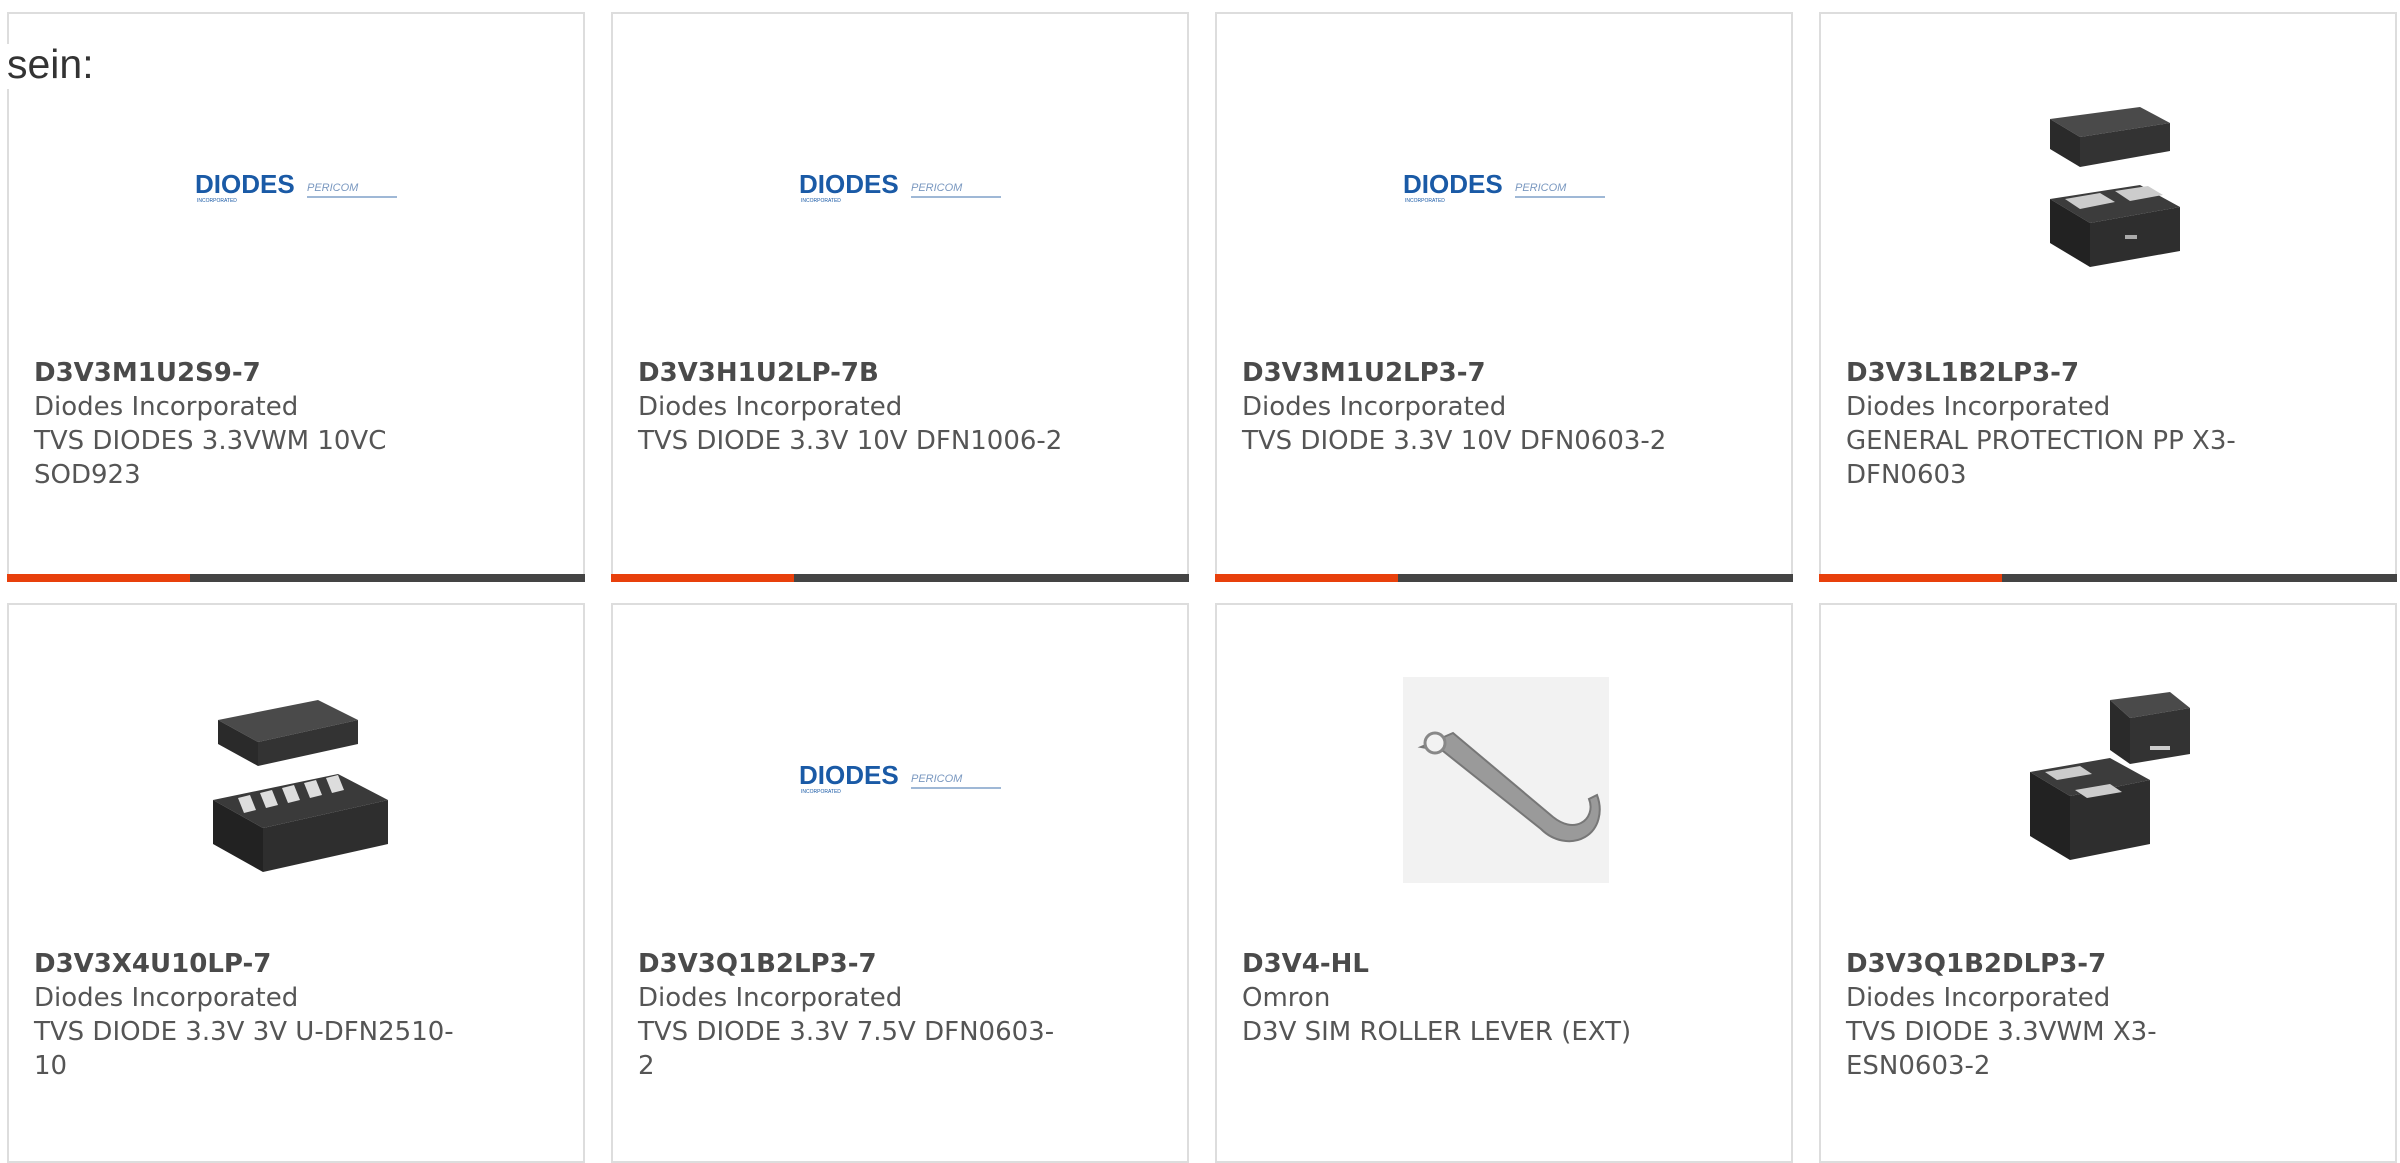 The width and height of the screenshot is (2400, 1163). I want to click on part-number: D3V3Q1B2DLP3-7, so click(2061, 964).